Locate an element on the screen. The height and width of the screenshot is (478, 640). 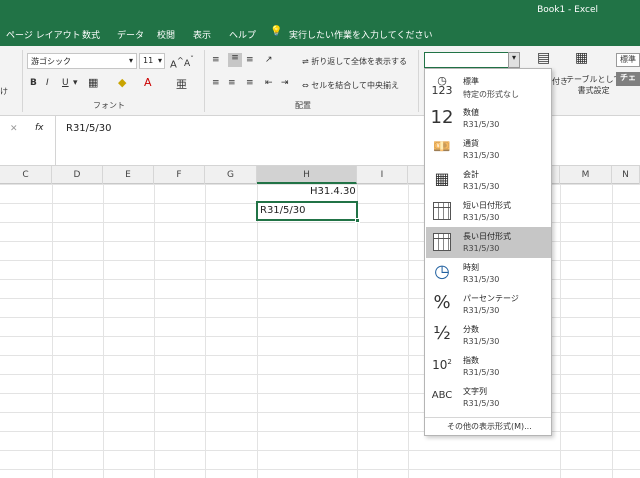
tab-page-layout: ページ レイアウト is located at coordinates (43, 34).